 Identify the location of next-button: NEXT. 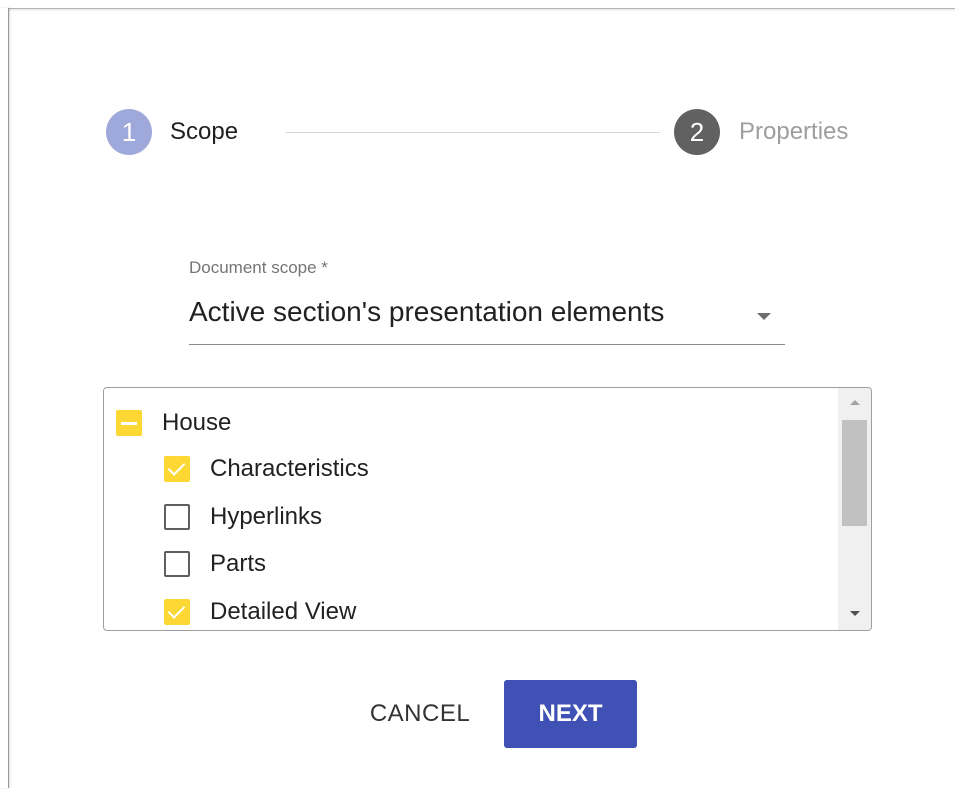
(570, 714).